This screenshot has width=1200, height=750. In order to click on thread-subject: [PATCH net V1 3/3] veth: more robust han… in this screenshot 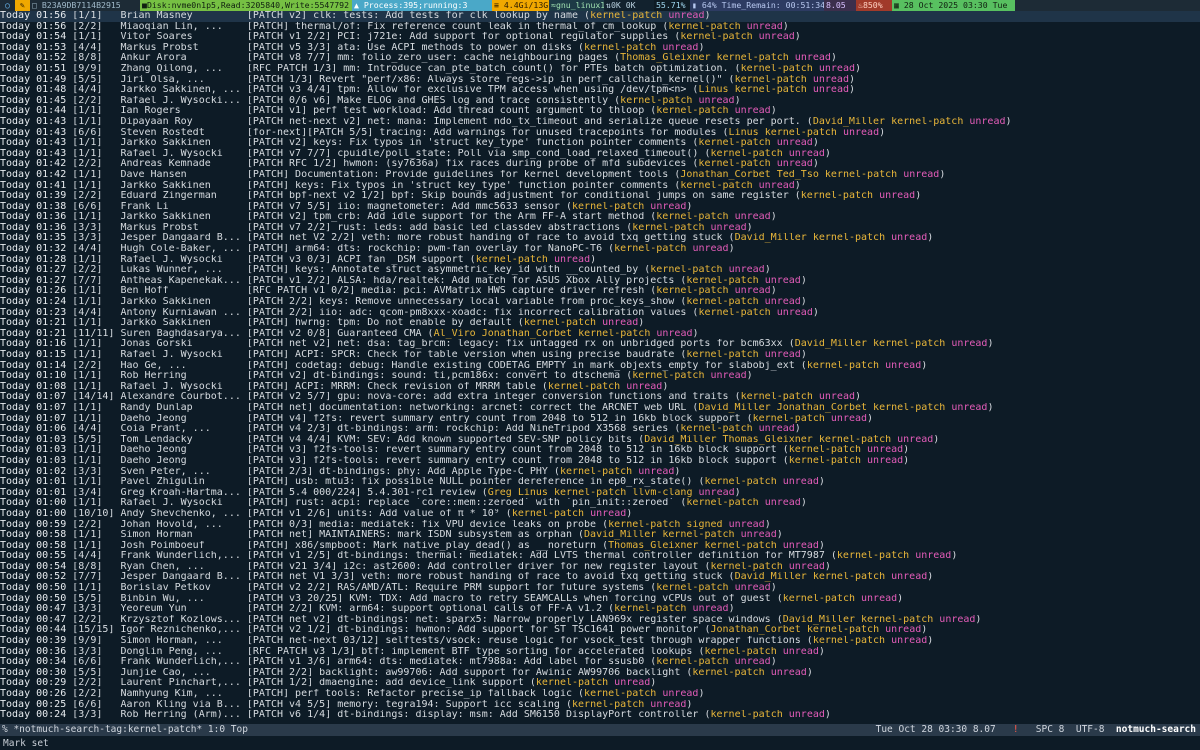, I will do `click(484, 577)`.